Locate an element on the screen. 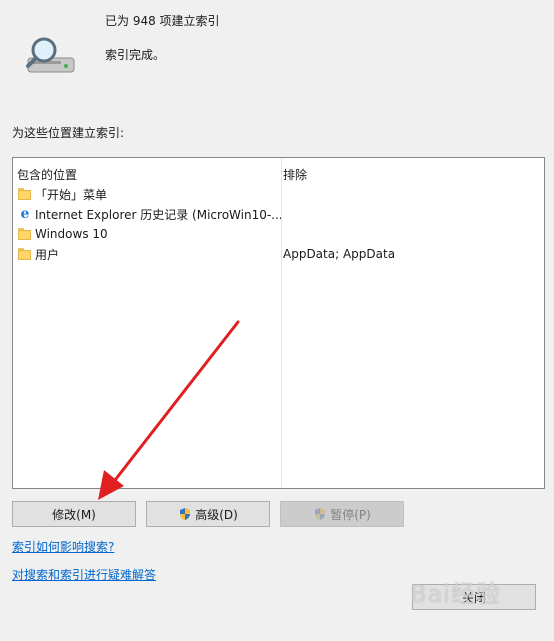  annotation-arrow-overlay is located at coordinates (169, 410).